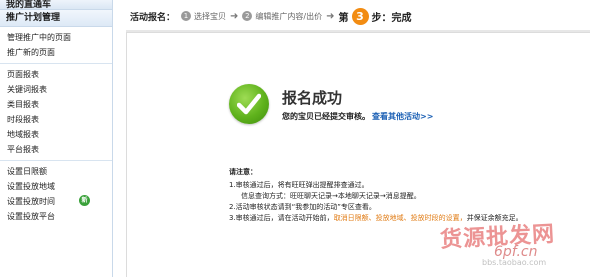 The width and height of the screenshot is (590, 277). What do you see at coordinates (56, 104) in the screenshot?
I see `sidebar-item-category-report: 类目报表` at bounding box center [56, 104].